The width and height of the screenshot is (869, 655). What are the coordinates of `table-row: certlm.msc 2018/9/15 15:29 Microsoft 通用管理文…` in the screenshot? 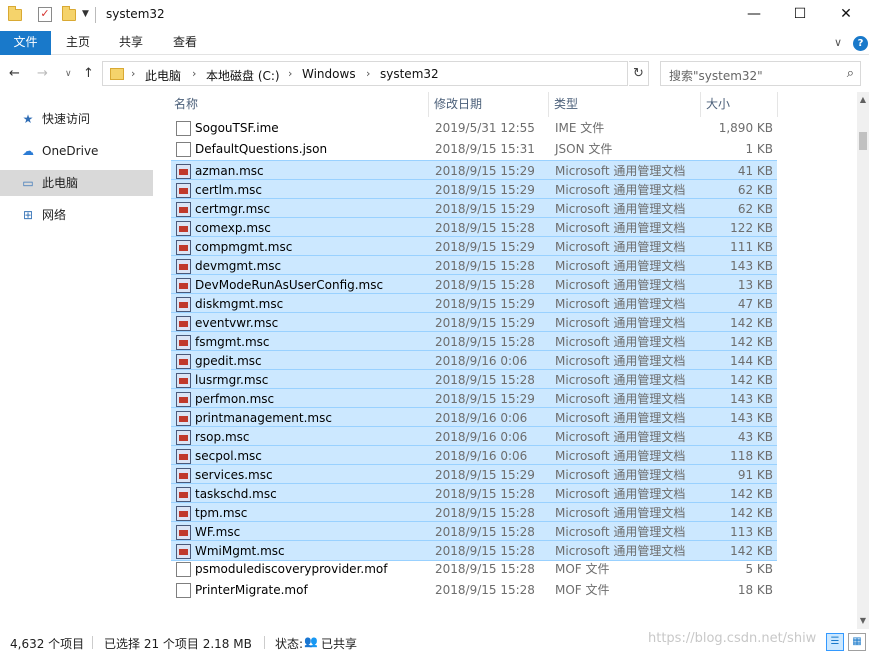 It's located at (474, 189).